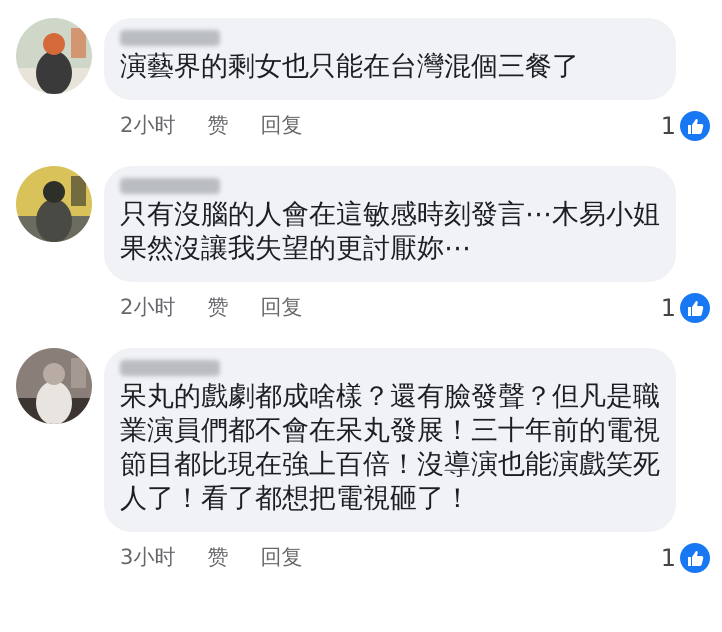 Image resolution: width=722 pixels, height=632 pixels. I want to click on comment-text: 演藝界的剩女也只能在台灣混個三餐了, so click(350, 67).